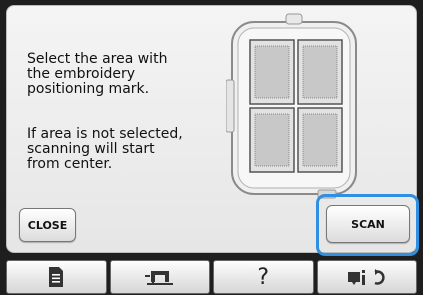  What do you see at coordinates (272, 140) in the screenshot?
I see `area-bottom-left` at bounding box center [272, 140].